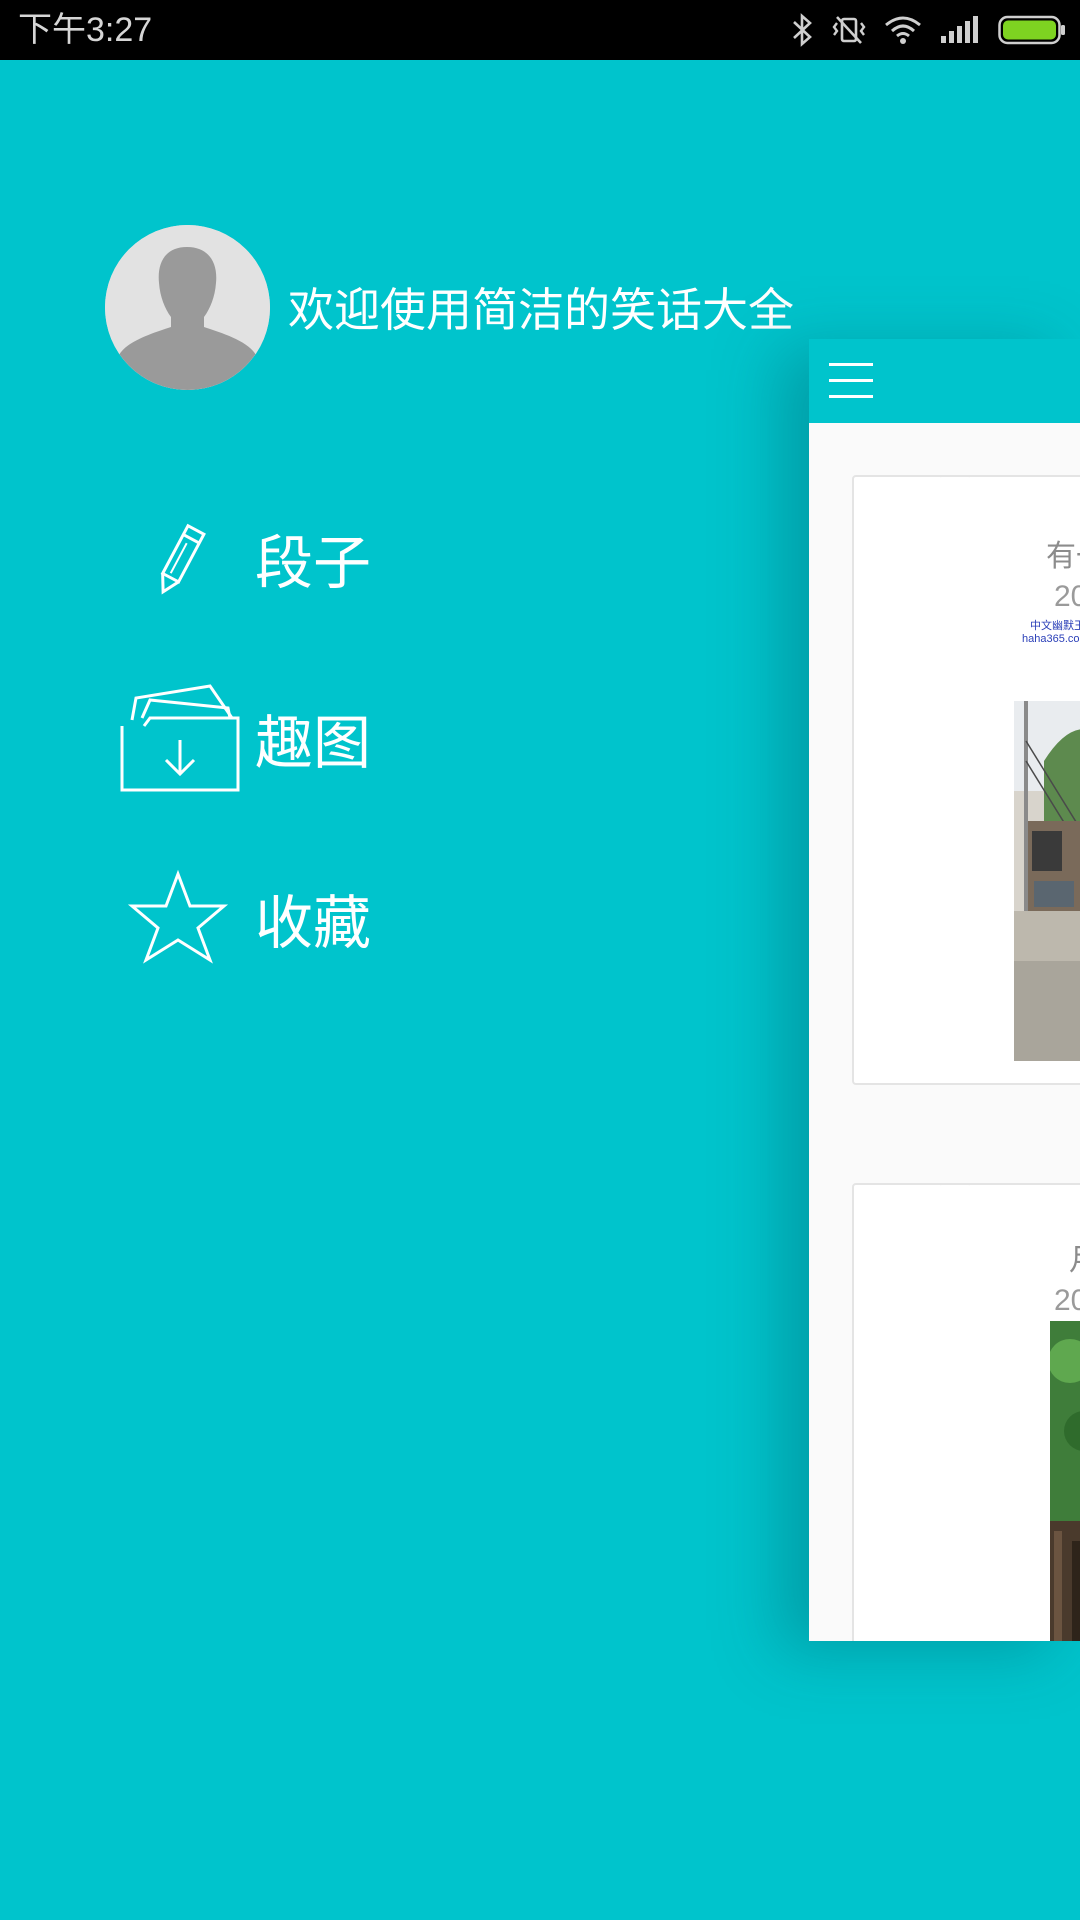 The width and height of the screenshot is (1080, 1920). What do you see at coordinates (1074, 1261) in the screenshot?
I see `card-title: 月` at bounding box center [1074, 1261].